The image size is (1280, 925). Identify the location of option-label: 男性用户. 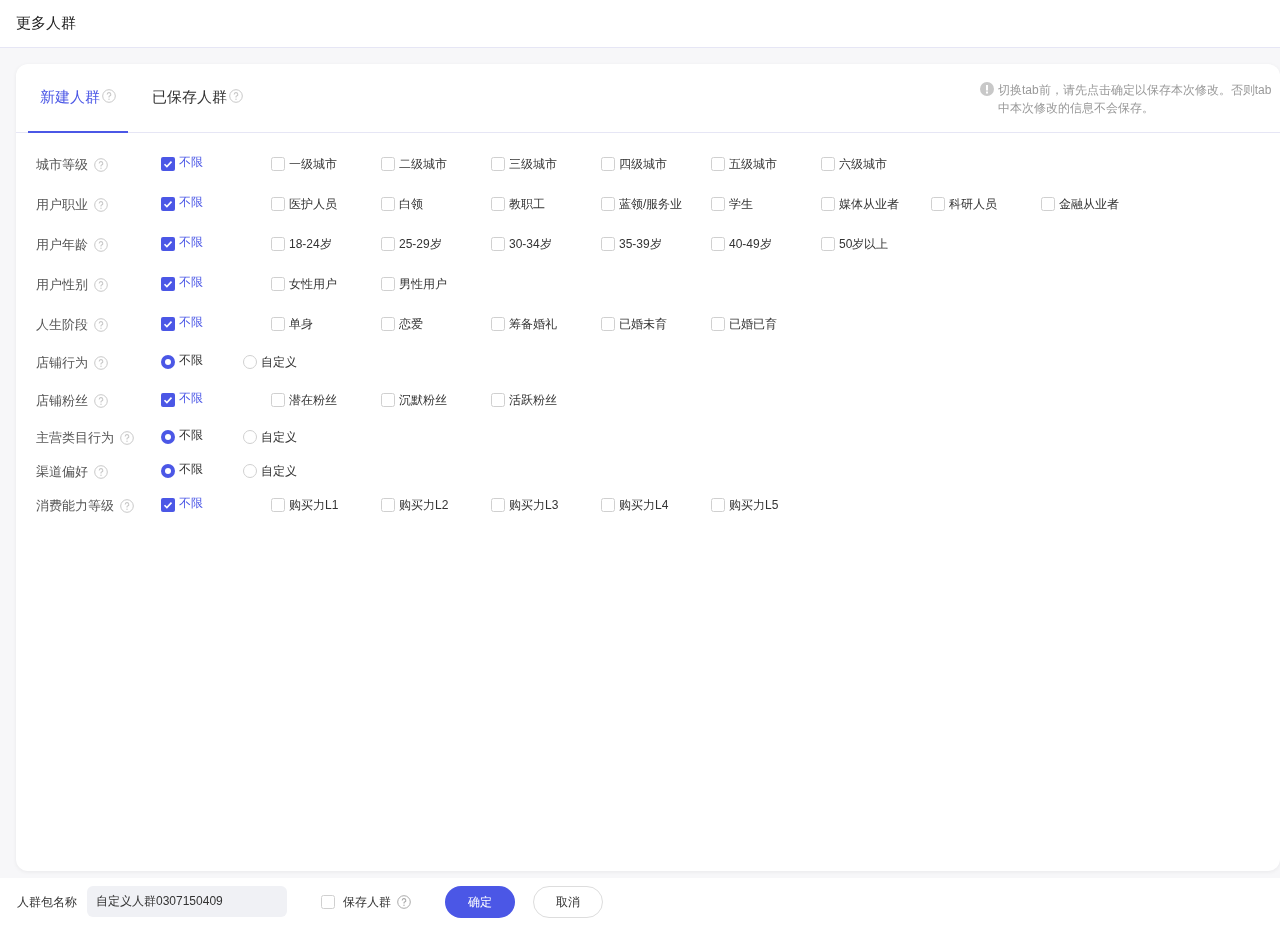
(423, 284).